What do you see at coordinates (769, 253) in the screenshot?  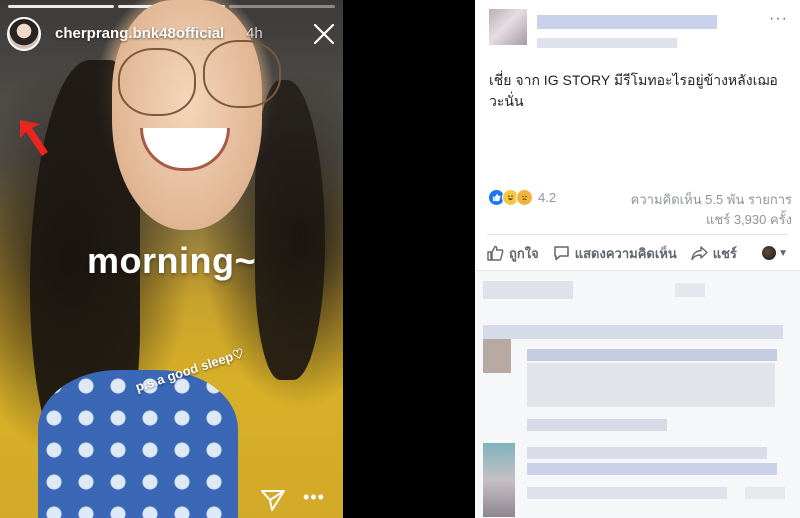 I see `user-mini-avatar` at bounding box center [769, 253].